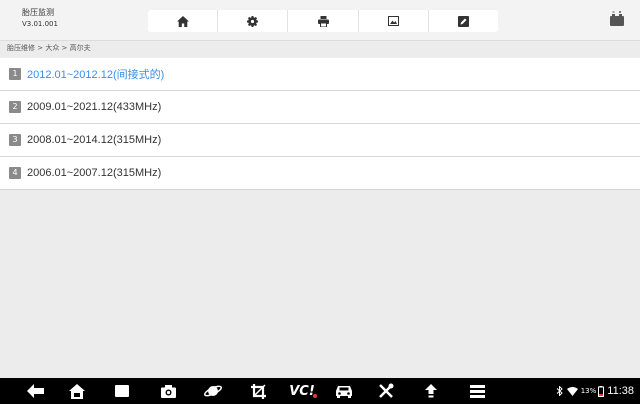  Describe the element at coordinates (15, 140) in the screenshot. I see `item-number: 3` at that location.